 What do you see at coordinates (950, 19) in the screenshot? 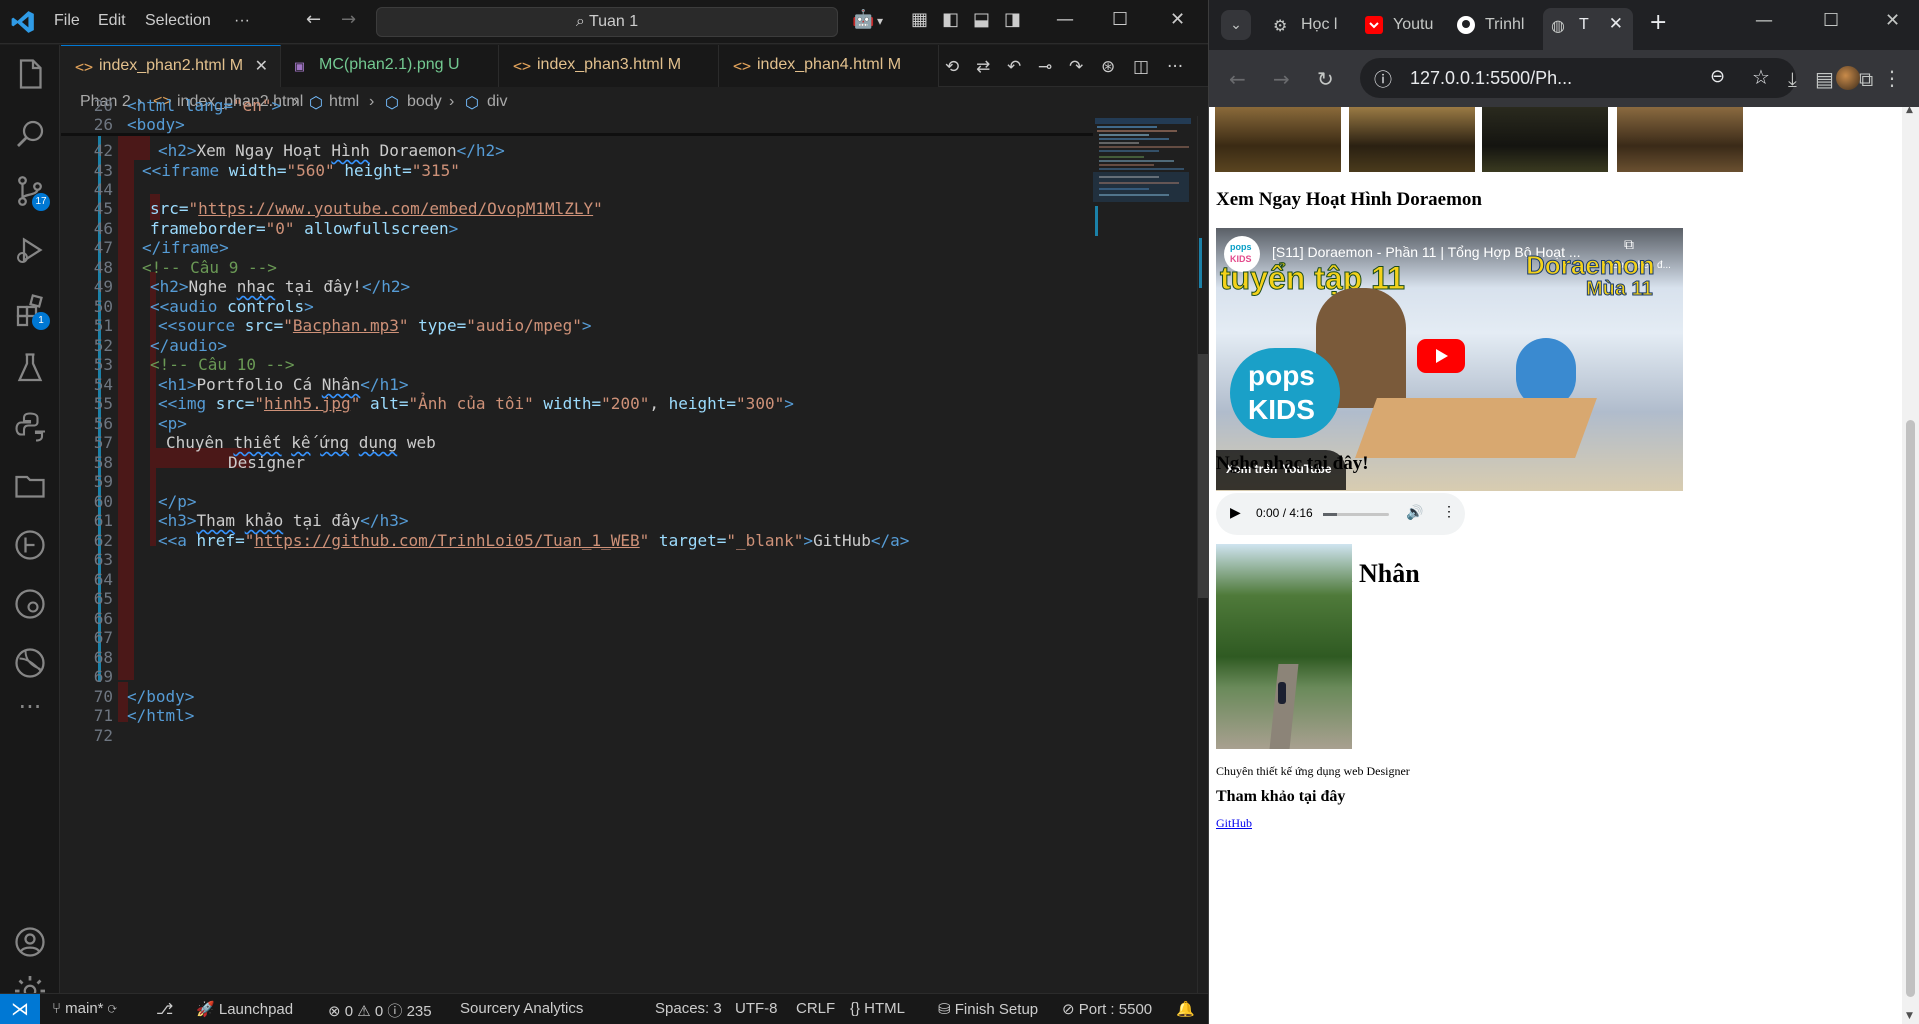
I see `toggle-primary-sidebar-icon: ◧` at bounding box center [950, 19].